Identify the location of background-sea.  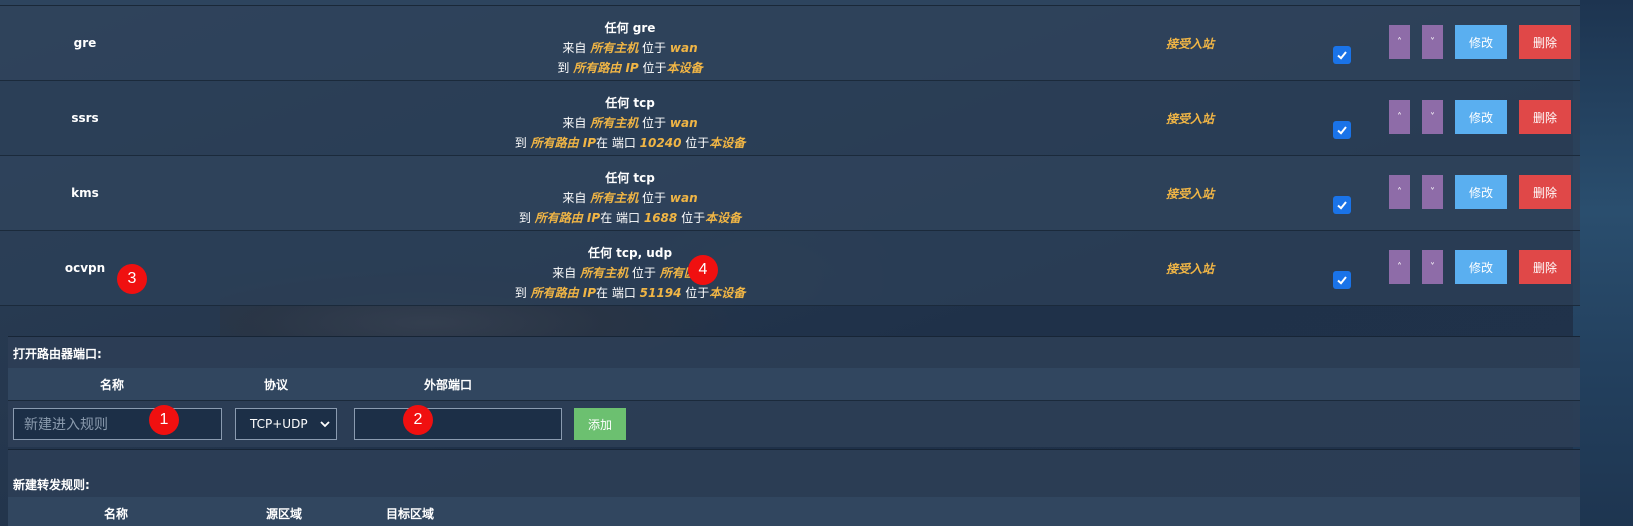
(1603, 263).